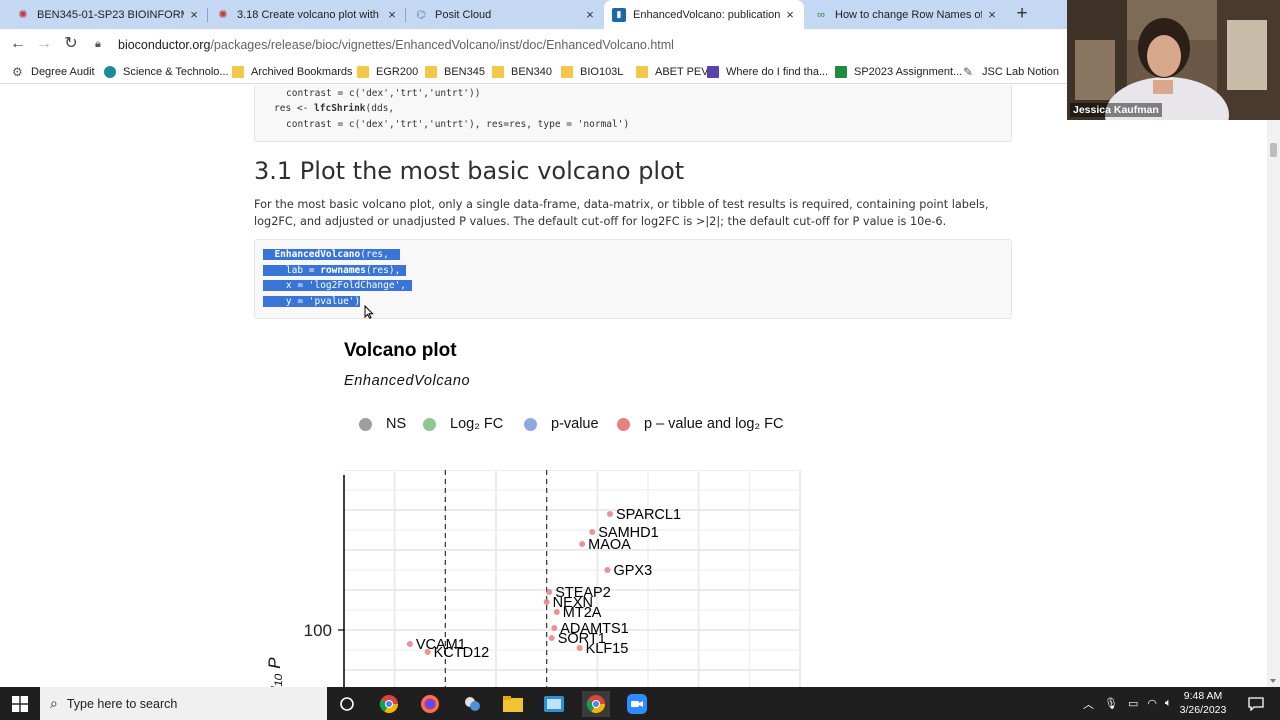  What do you see at coordinates (44, 44) in the screenshot?
I see `forward-icon: →` at bounding box center [44, 44].